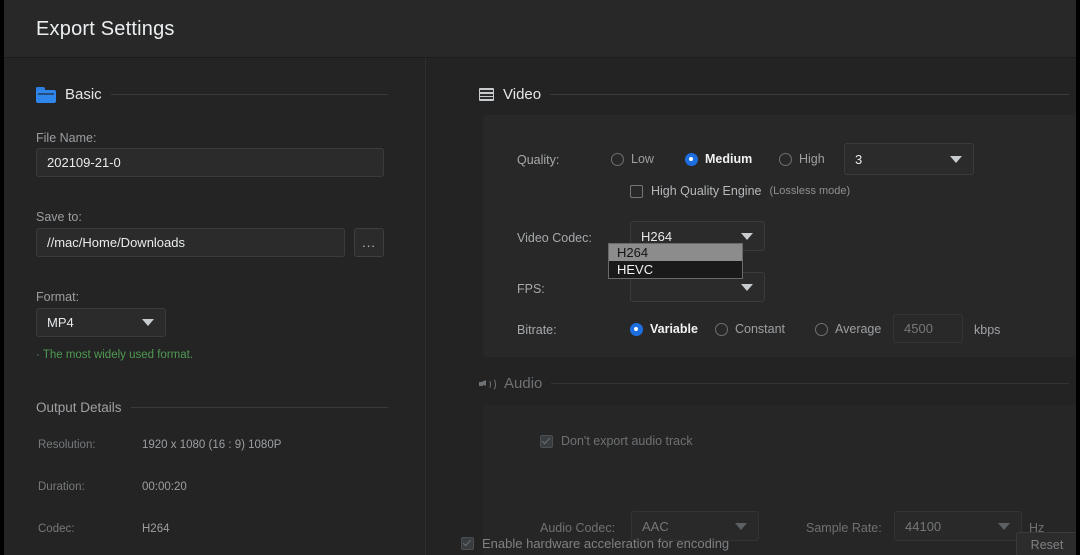 The image size is (1080, 555). I want to click on output-details-header: Output Details, so click(212, 407).